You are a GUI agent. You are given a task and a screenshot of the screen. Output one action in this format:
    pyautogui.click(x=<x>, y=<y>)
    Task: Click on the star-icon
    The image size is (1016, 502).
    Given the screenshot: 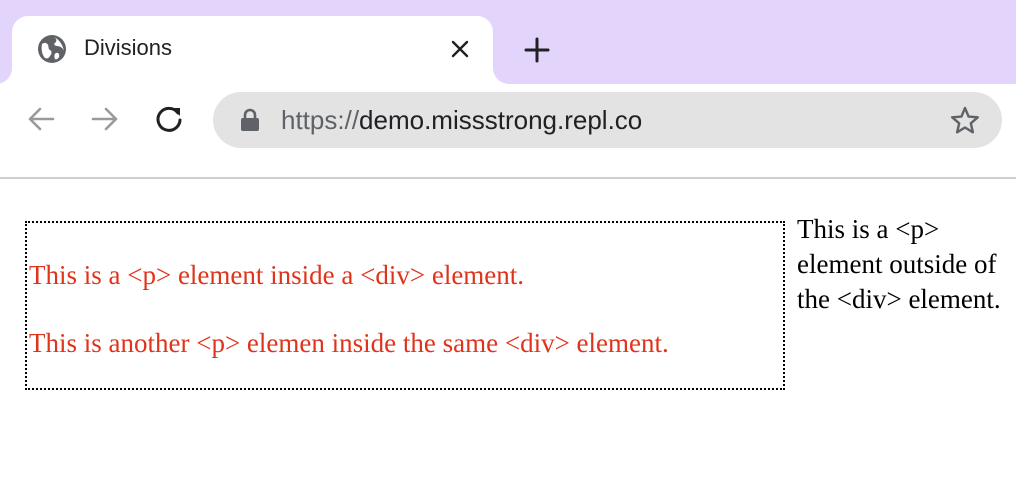 What is the action you would take?
    pyautogui.click(x=965, y=121)
    